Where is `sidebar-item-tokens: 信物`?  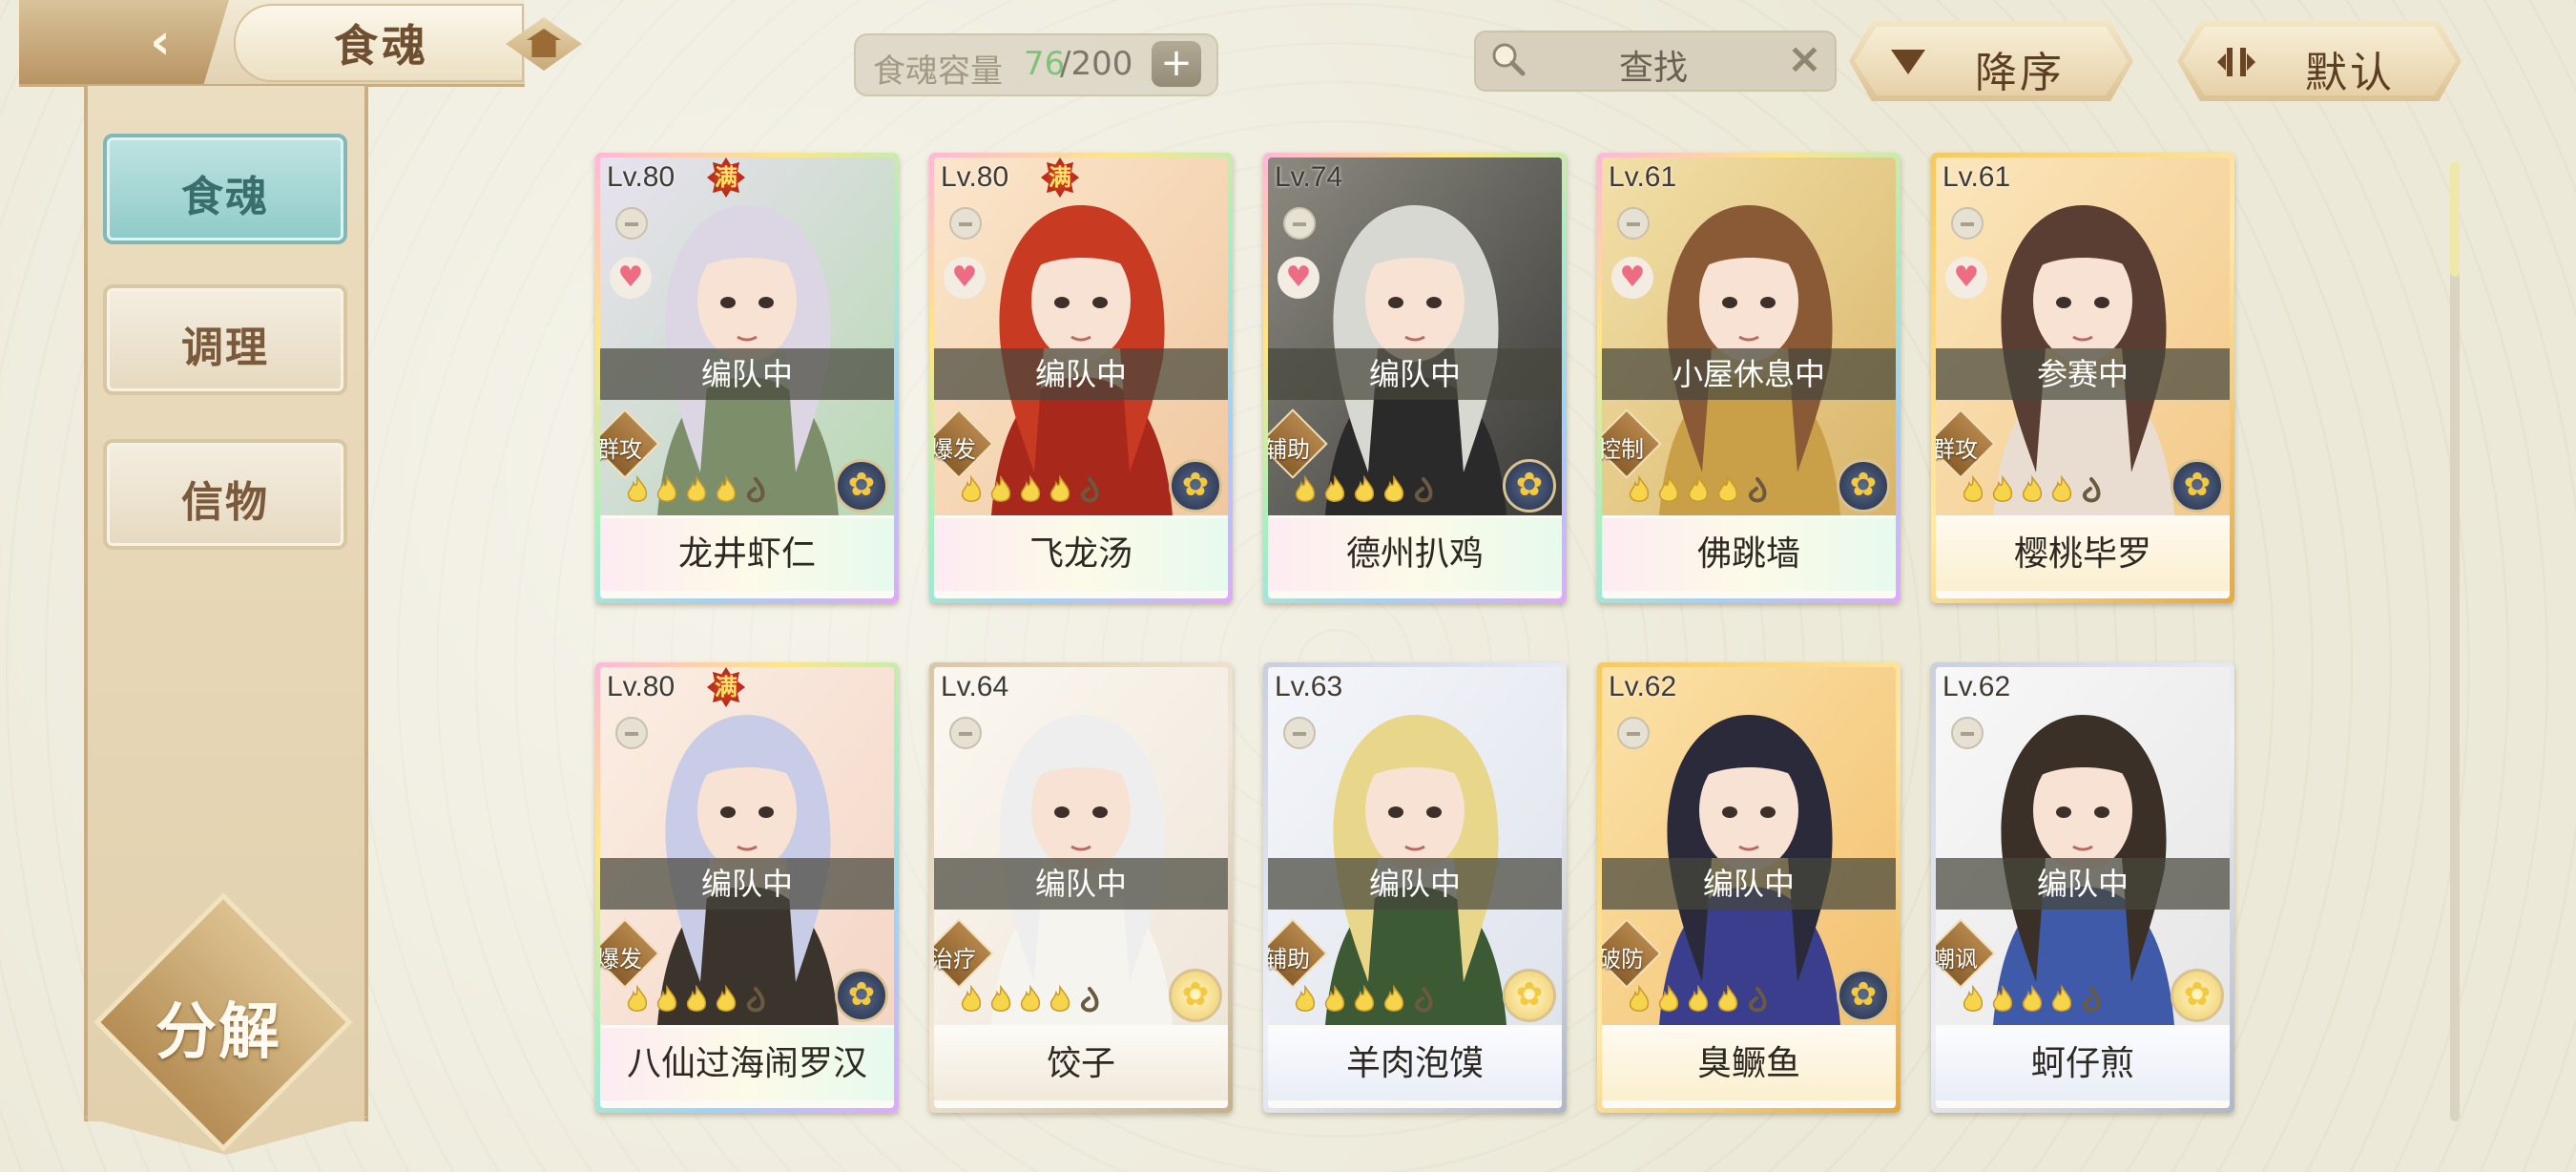
sidebar-item-tokens: 信物 is located at coordinates (225, 495).